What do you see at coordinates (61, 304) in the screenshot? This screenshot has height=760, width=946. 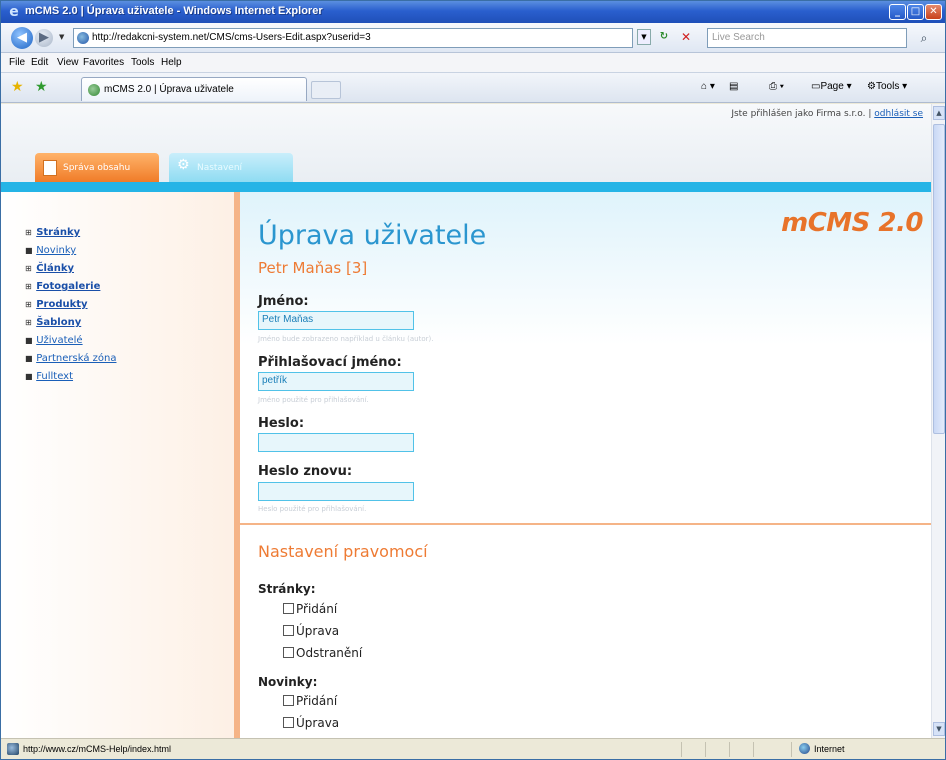 I see `sidebar-item-label: Produkty` at bounding box center [61, 304].